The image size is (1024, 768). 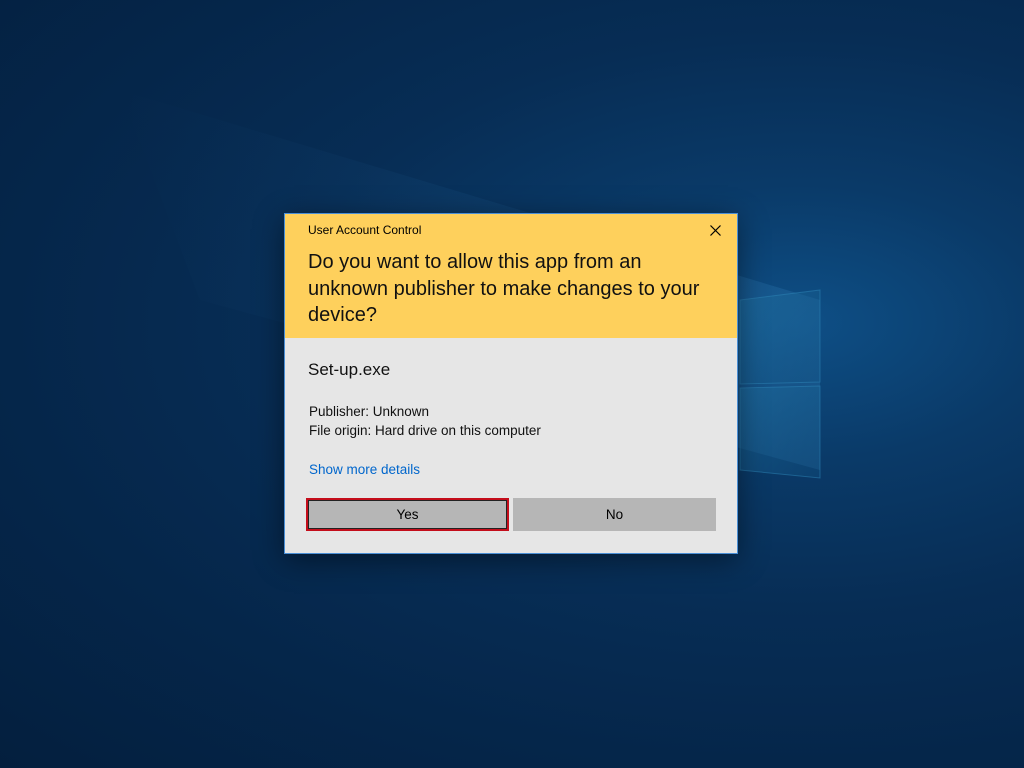 What do you see at coordinates (364, 469) in the screenshot?
I see `show-more-details-link: Show more details` at bounding box center [364, 469].